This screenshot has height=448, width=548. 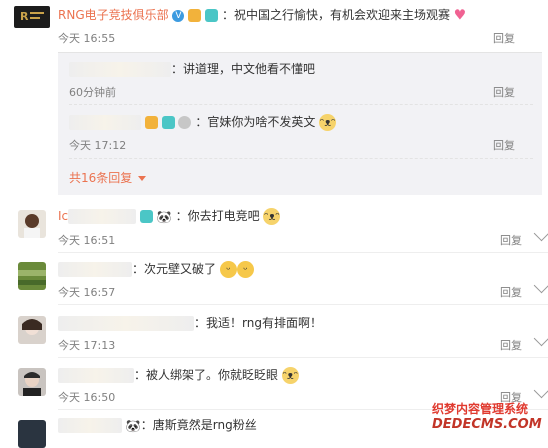 I want to click on level-badge-icon, so click(x=185, y=122).